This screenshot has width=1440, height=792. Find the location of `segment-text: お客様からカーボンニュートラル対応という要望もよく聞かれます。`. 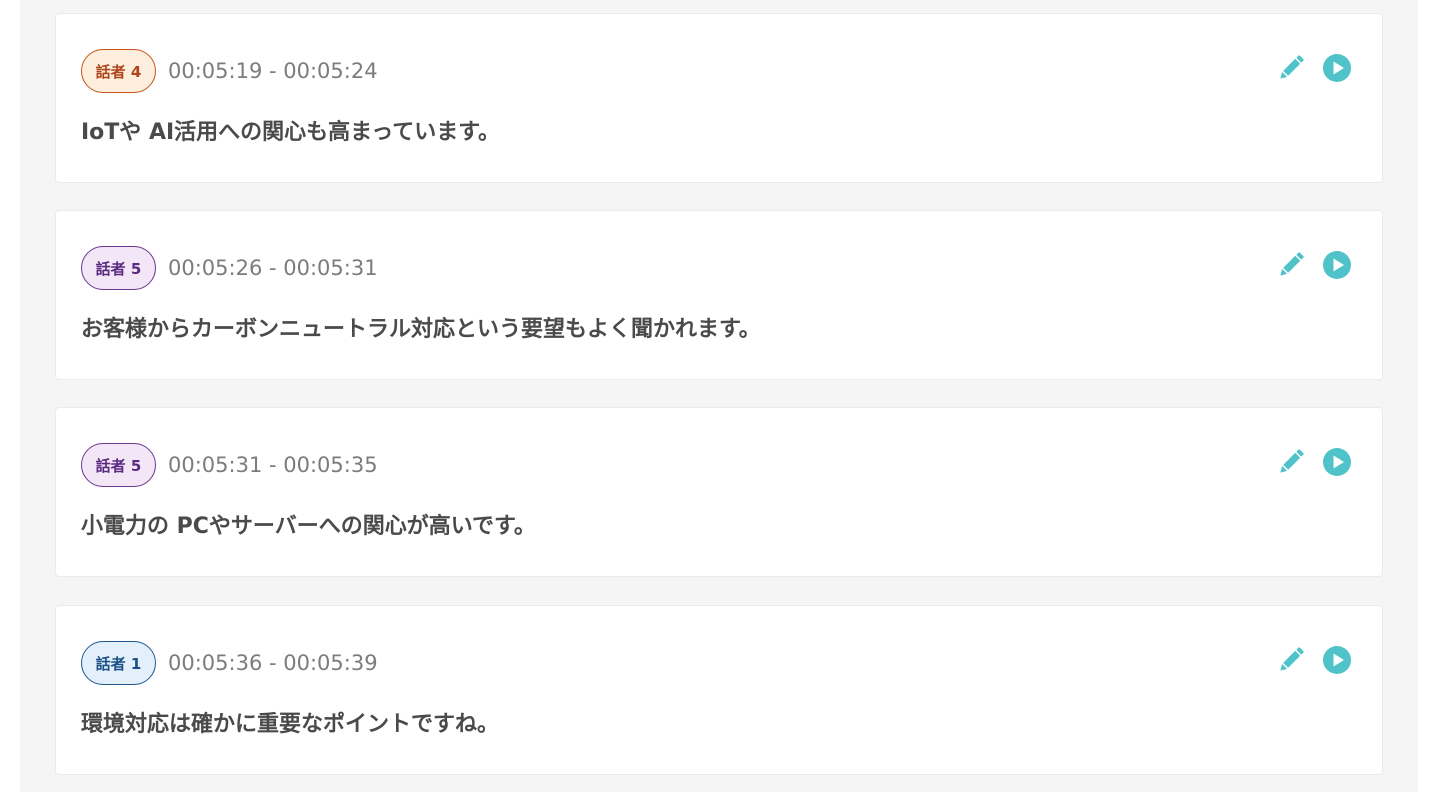

segment-text: お客様からカーボンニュートラル対応という要望もよく聞かれます。 is located at coordinates (421, 329).